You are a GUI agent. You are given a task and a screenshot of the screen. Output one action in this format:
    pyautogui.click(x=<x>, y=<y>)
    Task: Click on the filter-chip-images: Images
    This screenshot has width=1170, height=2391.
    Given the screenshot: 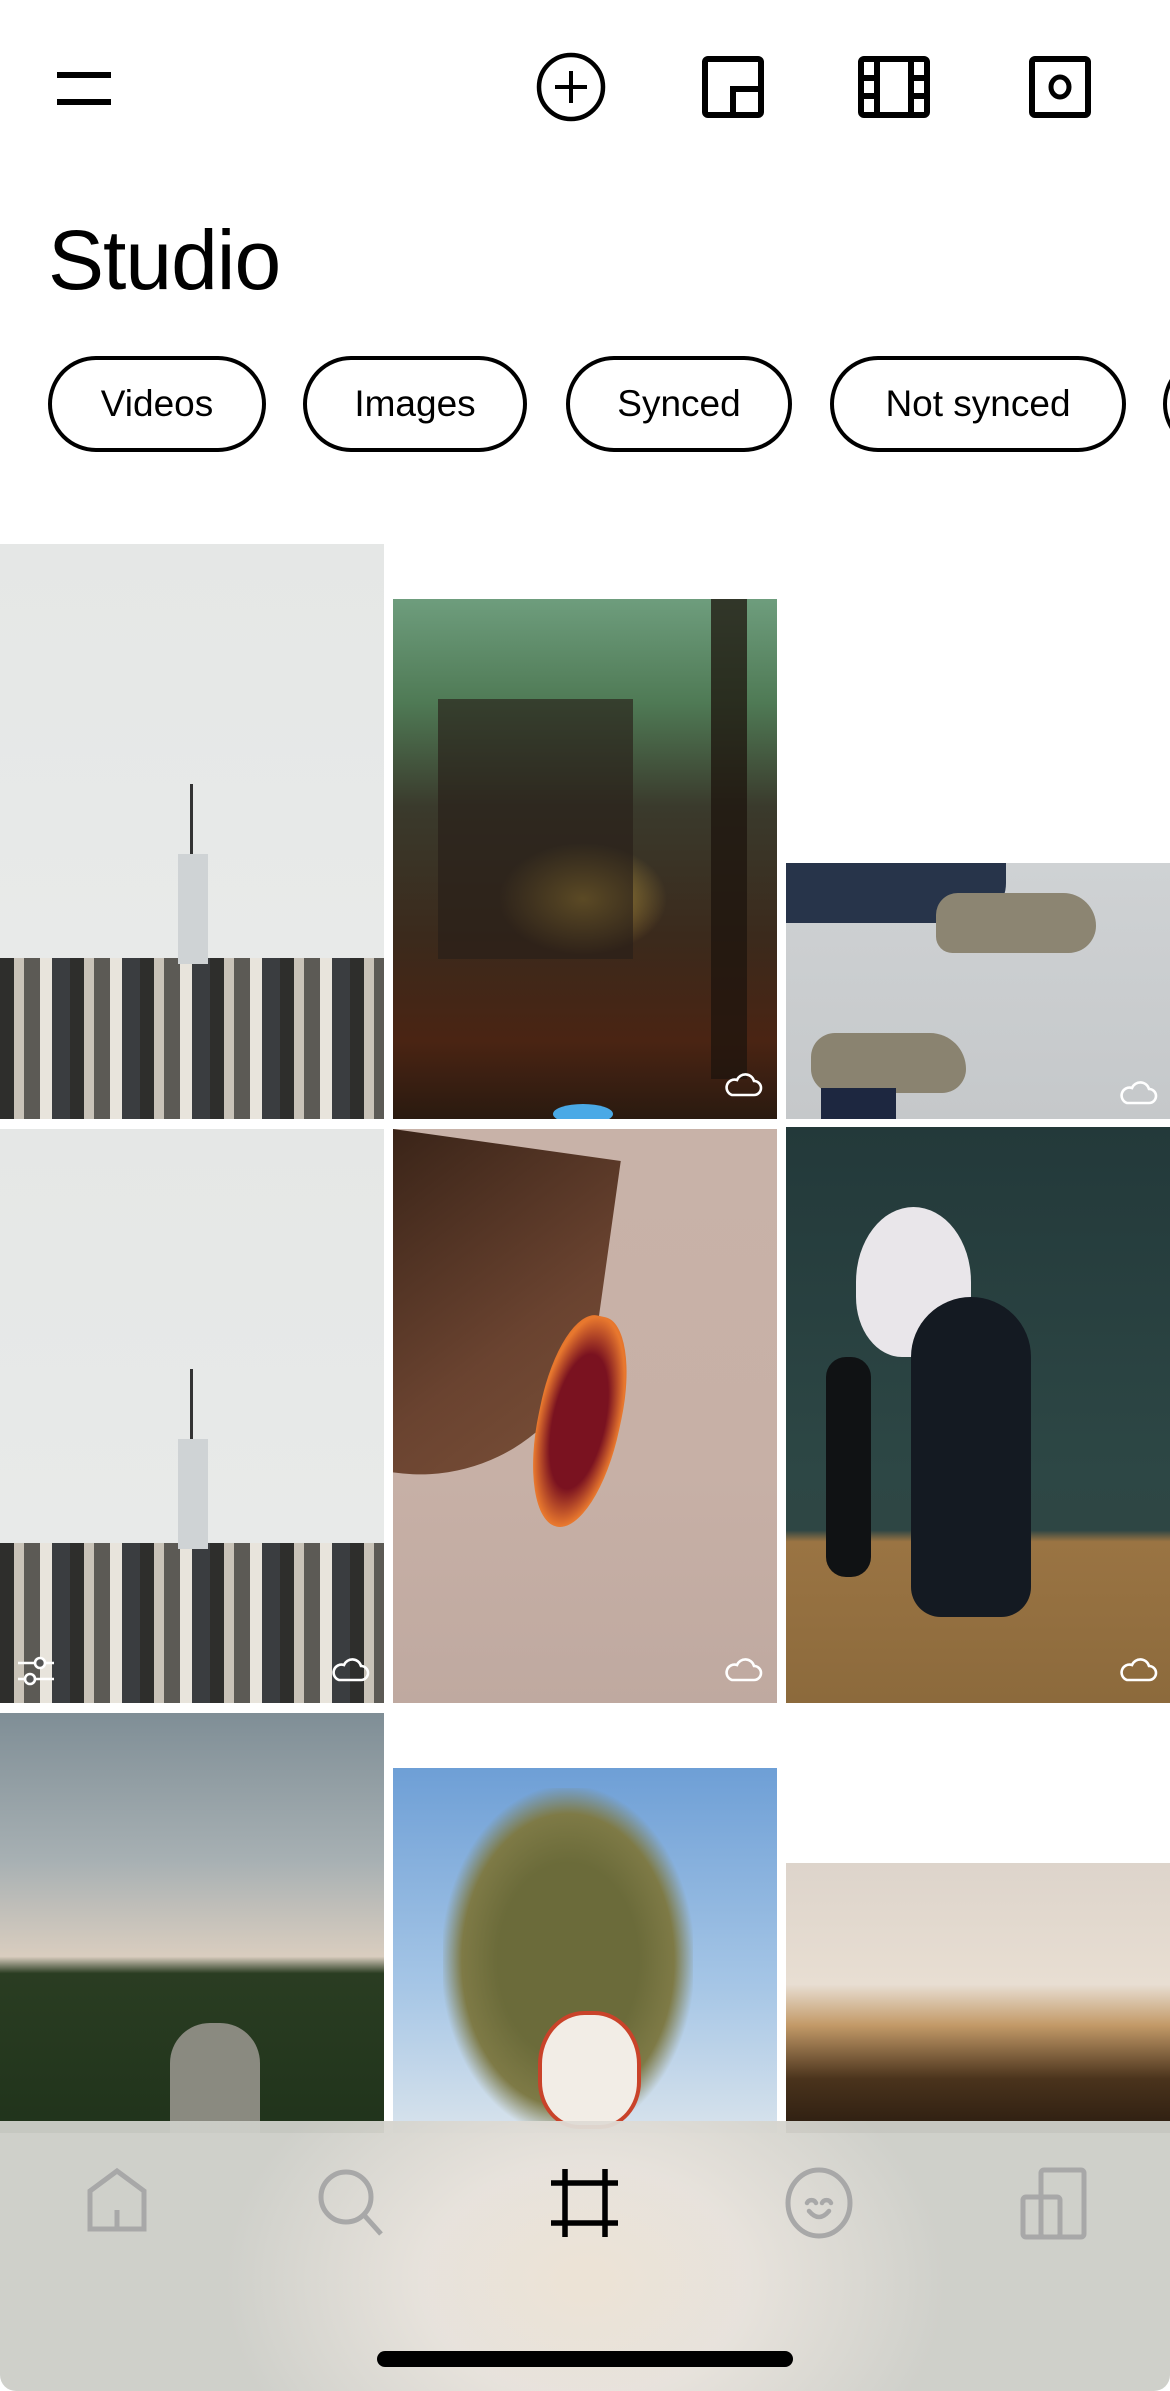 What is the action you would take?
    pyautogui.click(x=415, y=404)
    